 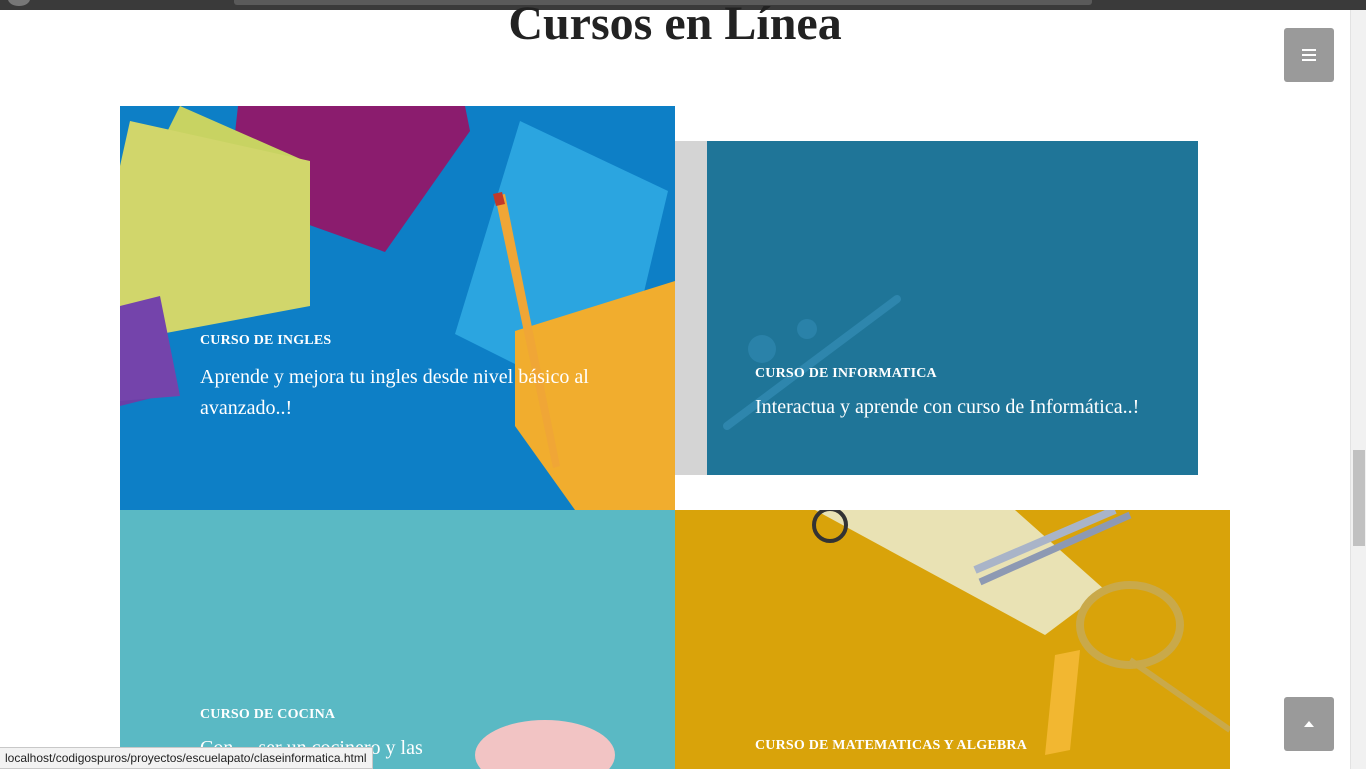 I want to click on back-to-top-button, so click(x=1309, y=724).